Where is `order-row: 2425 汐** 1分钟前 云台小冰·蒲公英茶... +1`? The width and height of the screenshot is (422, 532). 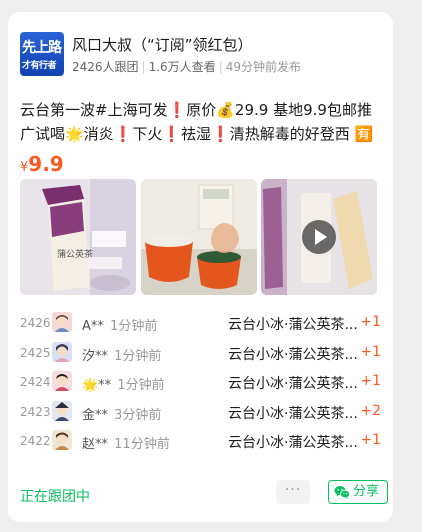
order-row: 2425 汐** 1分钟前 云台小冰·蒲公英茶... +1 is located at coordinates (202, 355).